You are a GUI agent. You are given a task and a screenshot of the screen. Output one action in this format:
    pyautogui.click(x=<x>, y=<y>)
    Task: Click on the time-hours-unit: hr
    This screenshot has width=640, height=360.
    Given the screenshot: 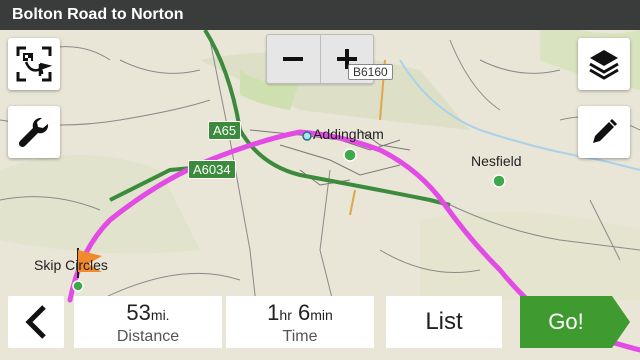 What is the action you would take?
    pyautogui.click(x=285, y=315)
    